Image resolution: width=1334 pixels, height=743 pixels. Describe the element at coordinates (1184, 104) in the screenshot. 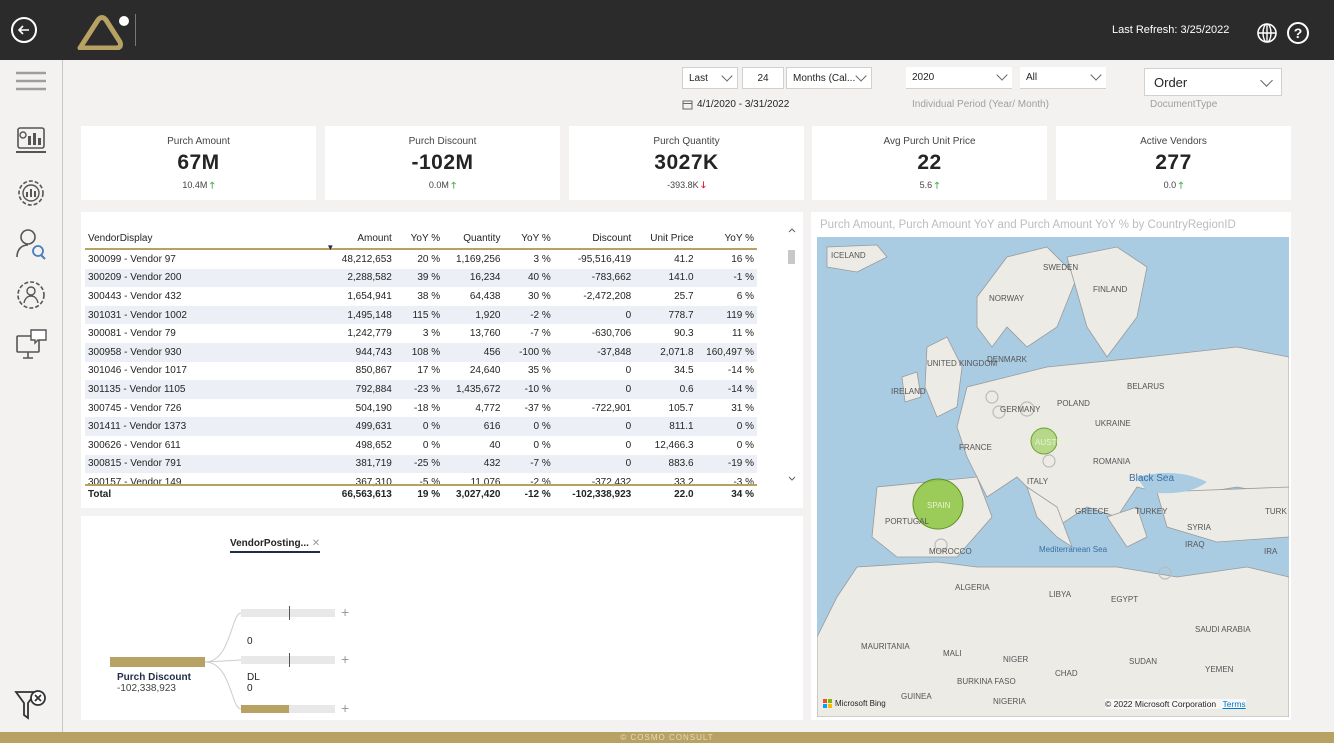

I see `document-type-label: DocumentType` at that location.